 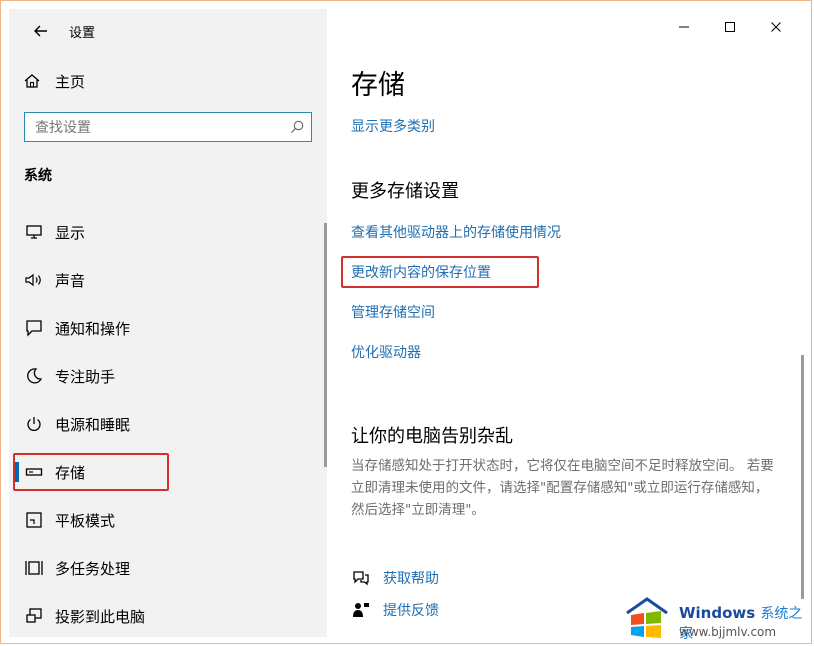 I want to click on watermark-brand-text: Windows, so click(x=717, y=613).